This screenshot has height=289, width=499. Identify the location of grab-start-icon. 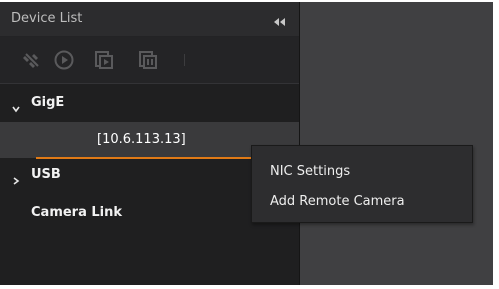
(104, 60).